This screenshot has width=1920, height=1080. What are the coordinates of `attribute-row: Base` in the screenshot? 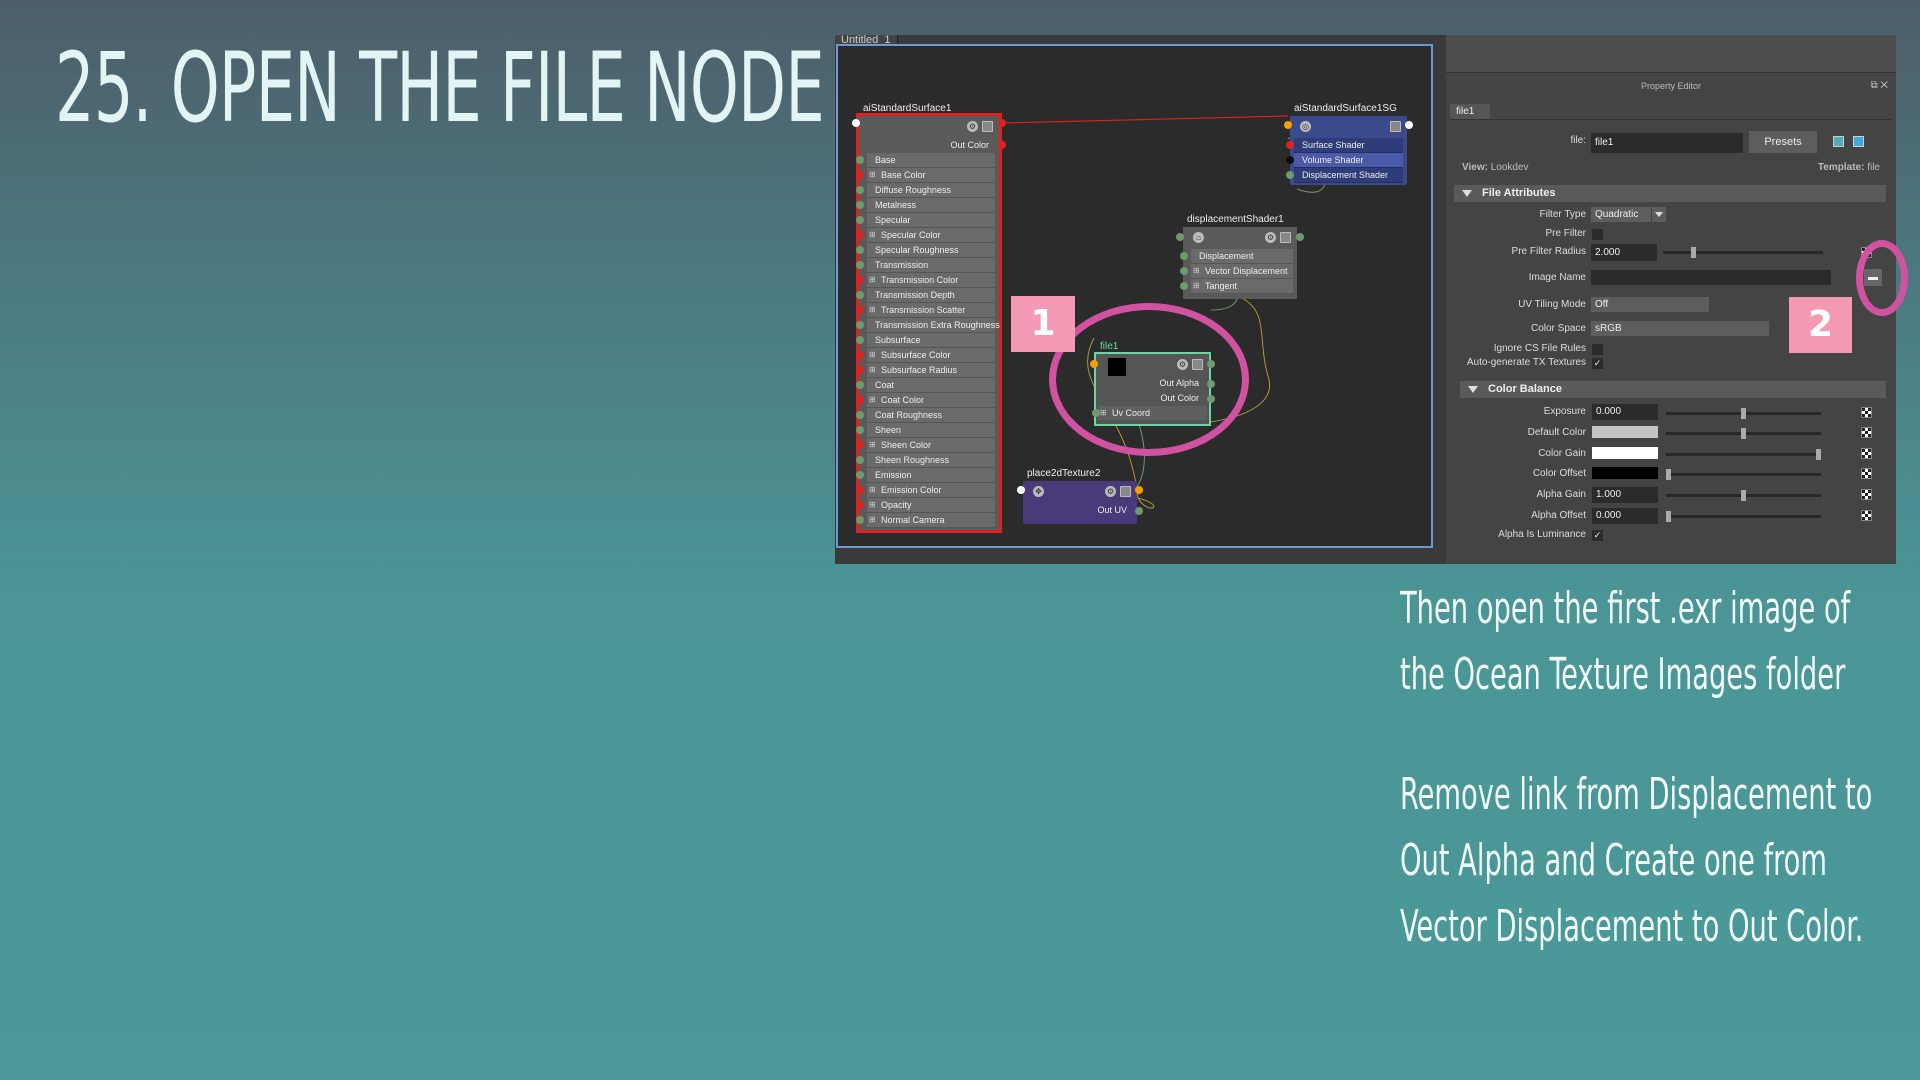 It's located at (925, 160).